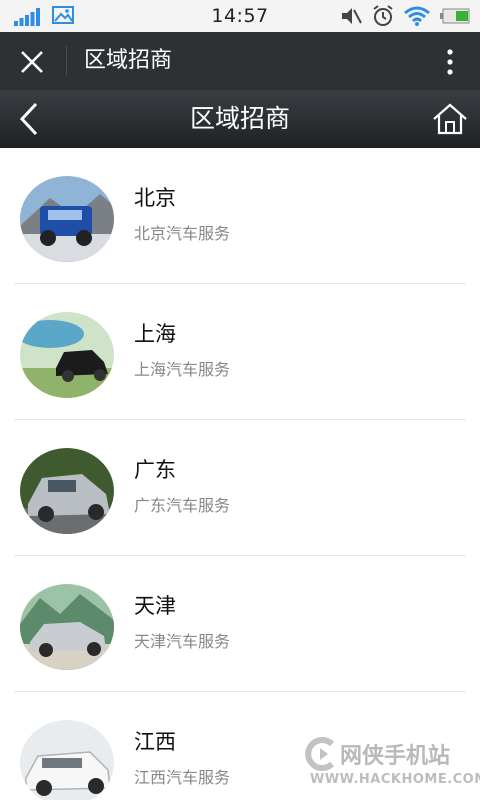  Describe the element at coordinates (155, 198) in the screenshot. I see `list-item-title: 北京` at that location.